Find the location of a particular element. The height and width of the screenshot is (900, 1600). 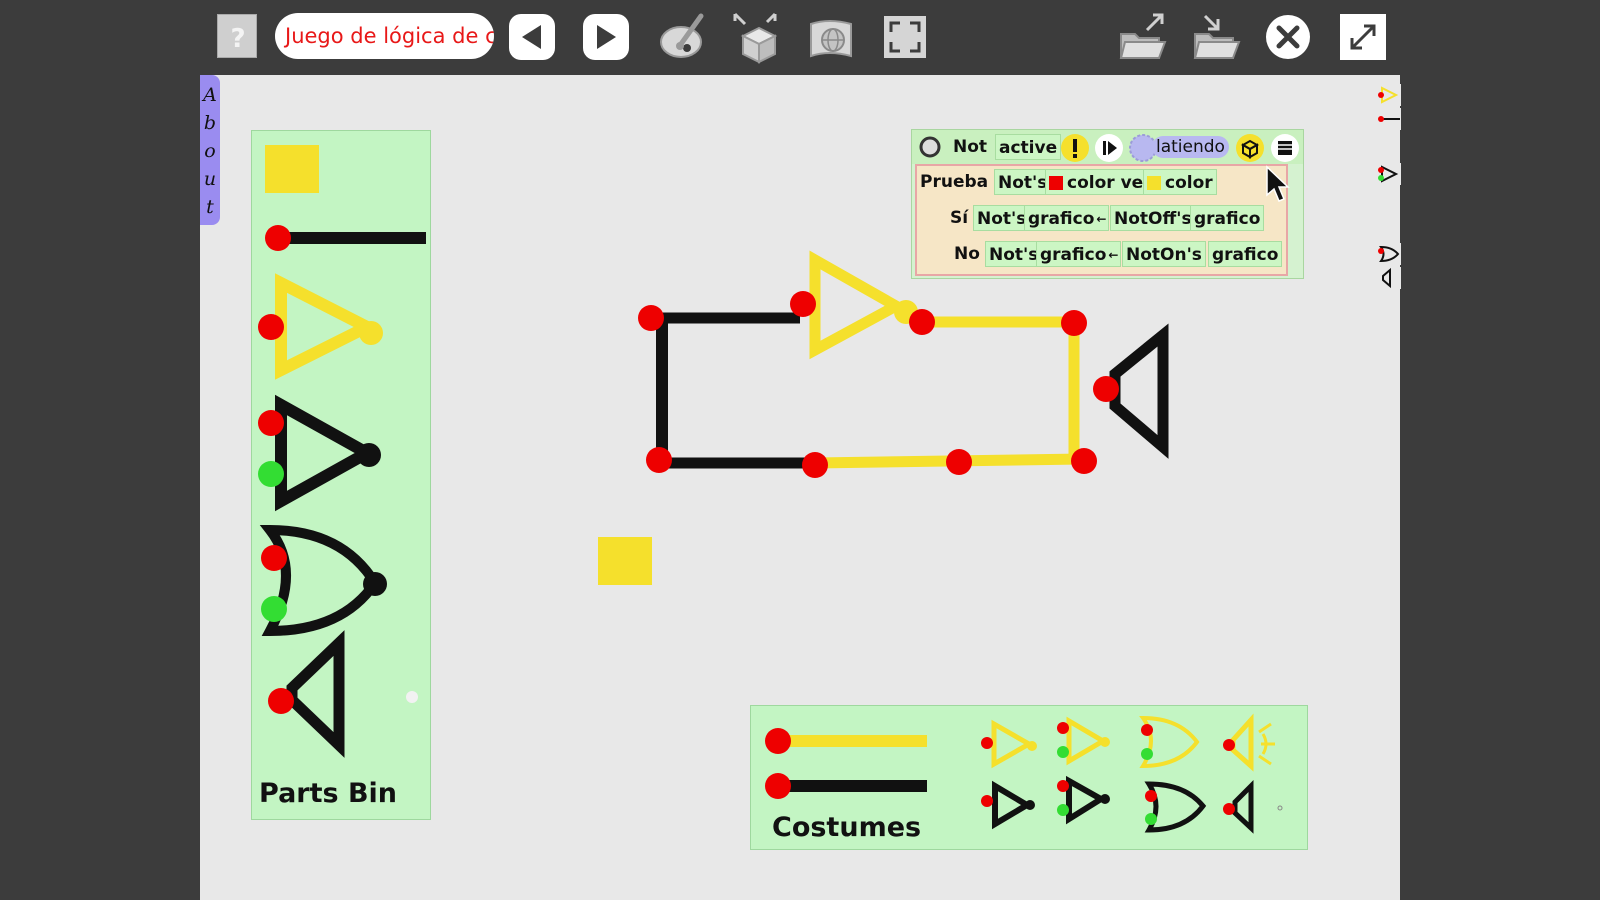

script-header: Not active latiendo is located at coordinates (1107, 147).